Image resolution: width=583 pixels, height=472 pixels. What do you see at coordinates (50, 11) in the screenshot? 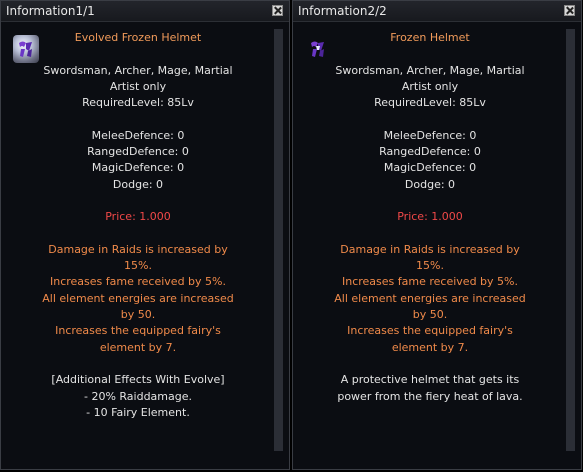
I see `window-title: Information1/1` at bounding box center [50, 11].